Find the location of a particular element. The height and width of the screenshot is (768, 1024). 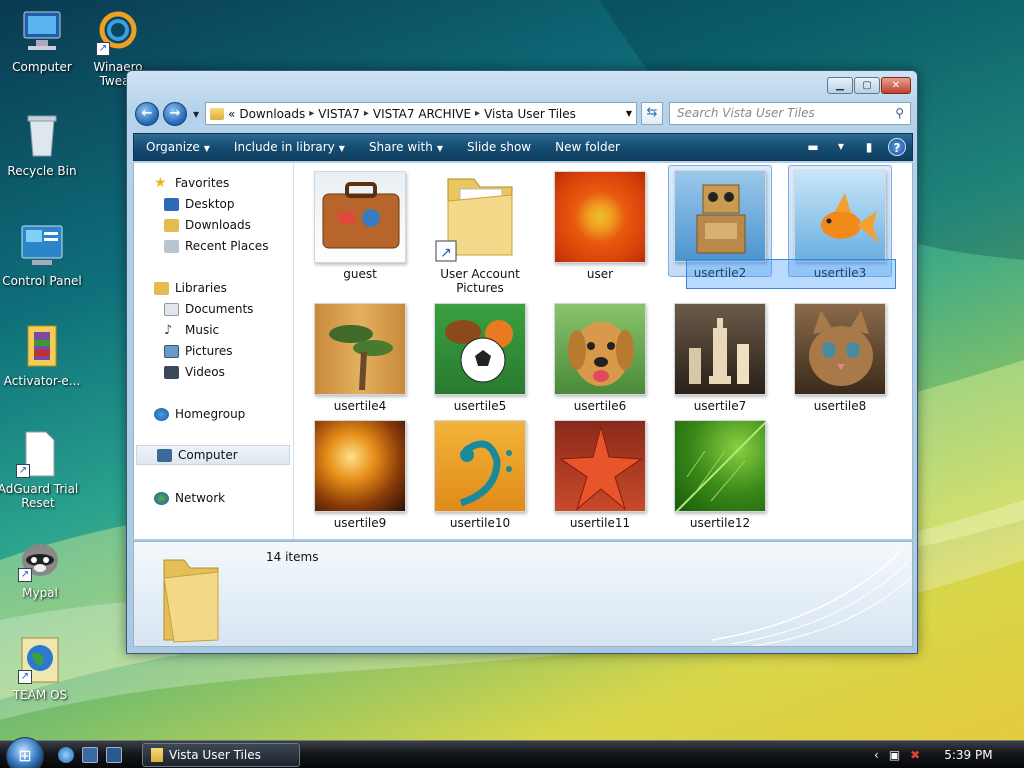

control-panel-icon is located at coordinates (42, 246).